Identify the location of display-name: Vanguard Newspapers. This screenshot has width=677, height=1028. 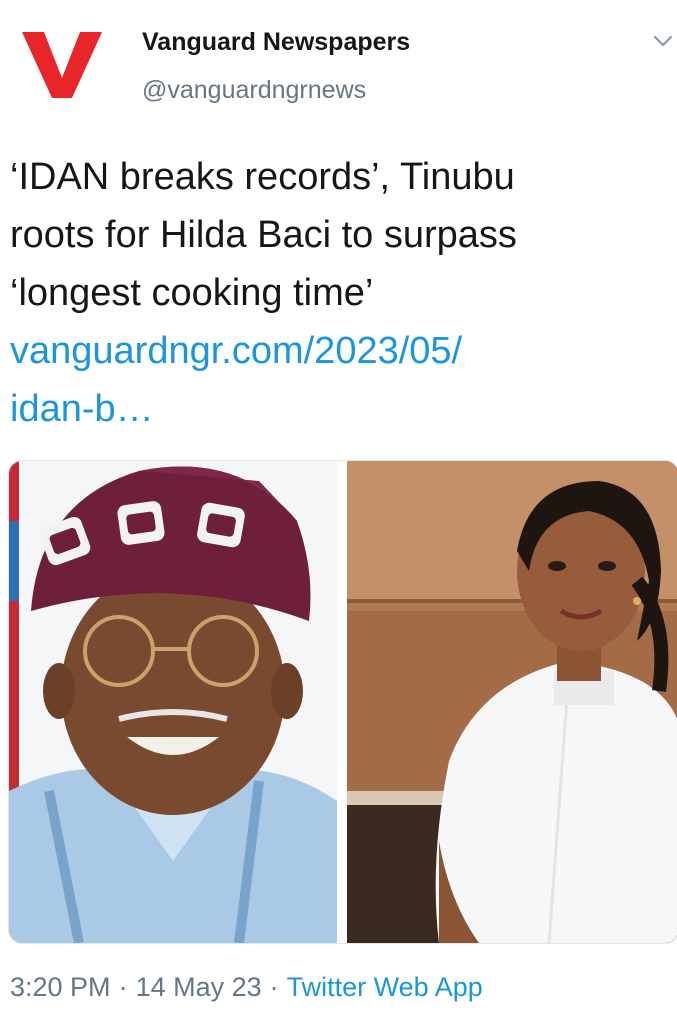
(276, 42).